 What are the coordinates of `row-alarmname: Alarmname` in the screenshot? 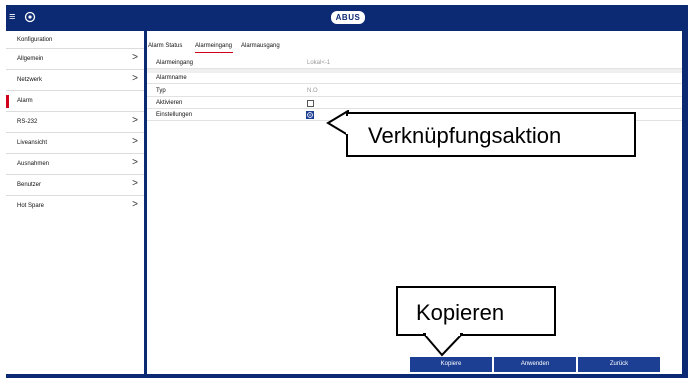 It's located at (414, 78).